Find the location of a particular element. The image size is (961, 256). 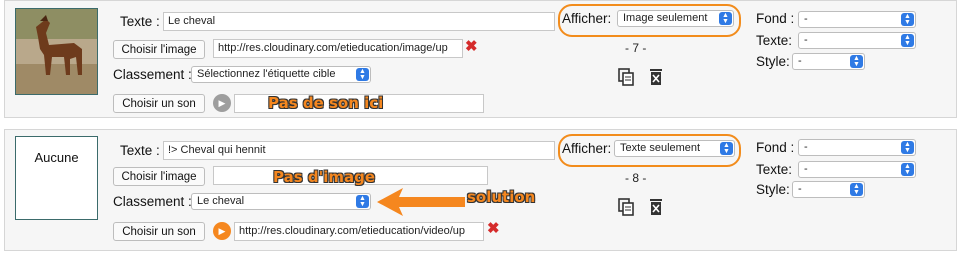

element-counter: - 7 - is located at coordinates (636, 48).